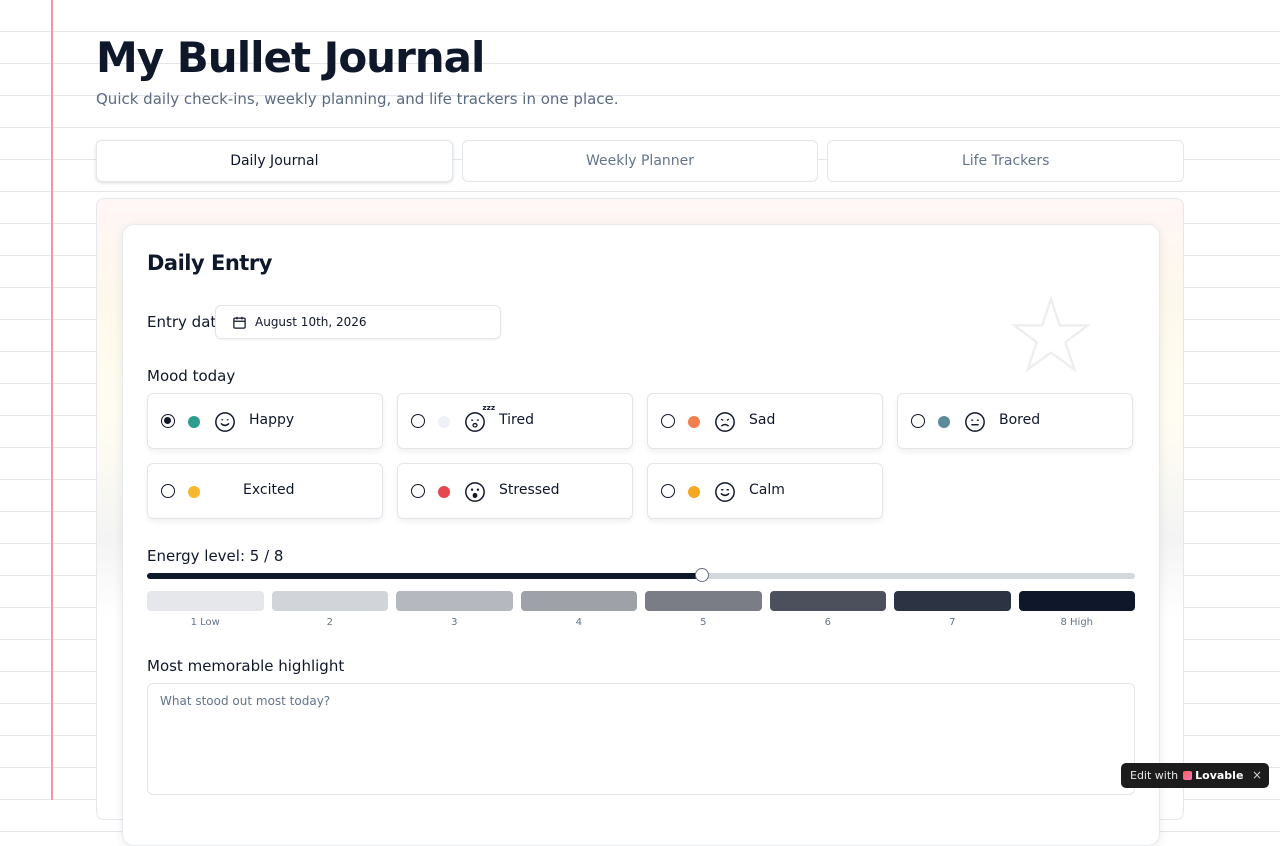 The height and width of the screenshot is (846, 1280). Describe the element at coordinates (215, 556) in the screenshot. I see `energy-level-label: Energy level: 5 / 8` at that location.